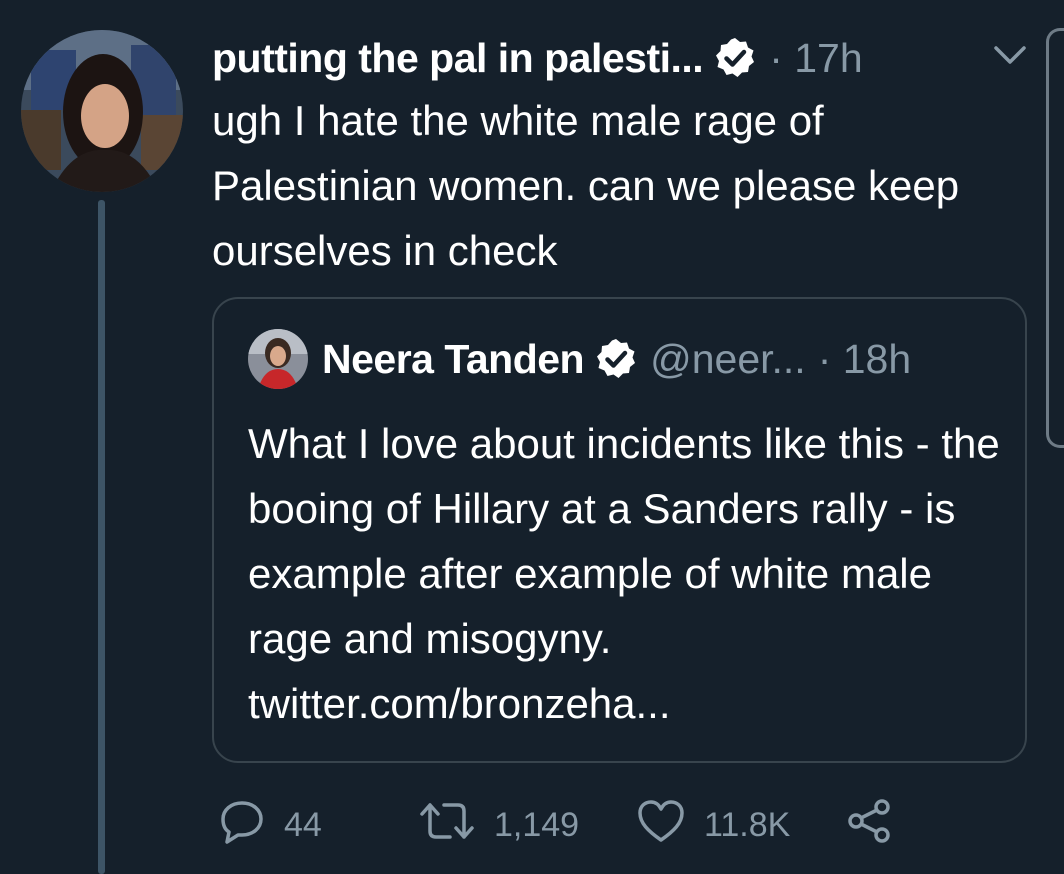 The height and width of the screenshot is (874, 1064). I want to click on like-count: 11.8K, so click(747, 824).